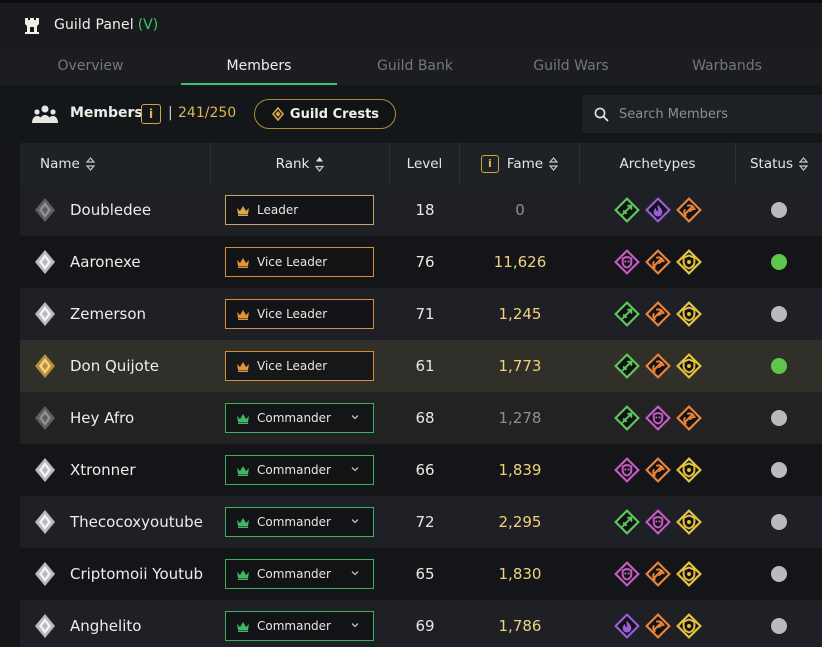 The height and width of the screenshot is (647, 822). Describe the element at coordinates (421, 366) in the screenshot. I see `table-row: Don Quijote Vice Leader 61 1,773` at that location.